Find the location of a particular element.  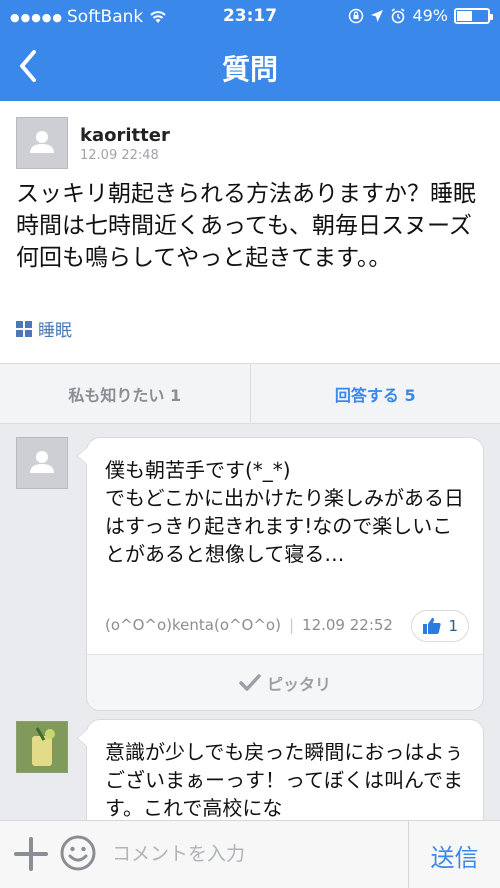

rotation-lock-icon is located at coordinates (356, 15).